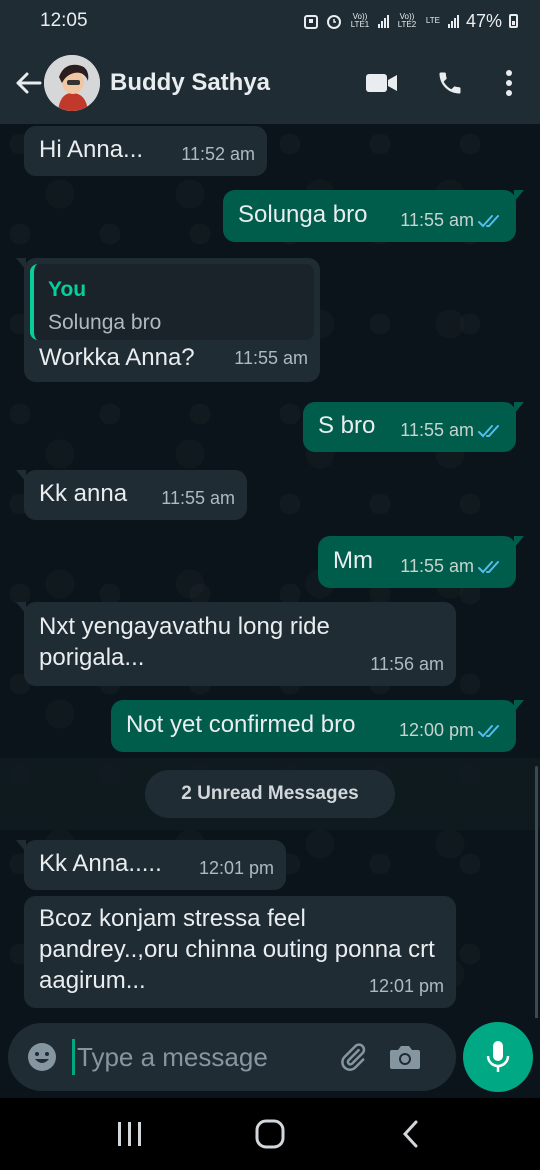  What do you see at coordinates (241, 724) in the screenshot?
I see `message-text: Not yet confirmed bro` at bounding box center [241, 724].